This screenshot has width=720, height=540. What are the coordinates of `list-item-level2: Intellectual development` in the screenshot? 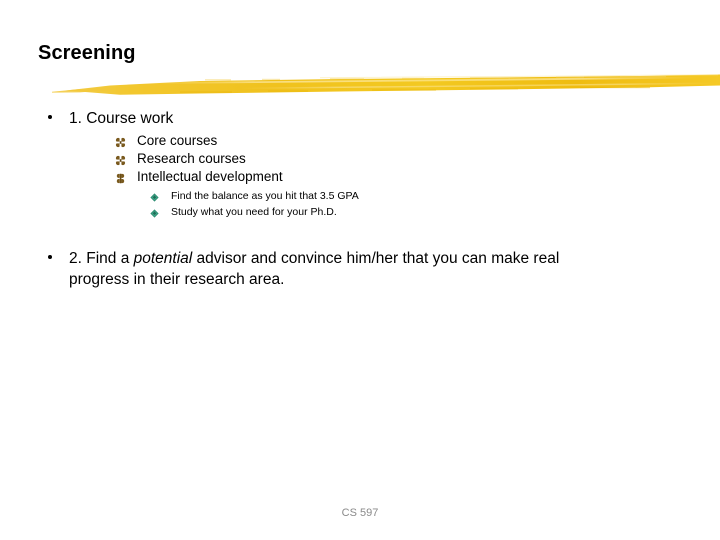 It's located at (199, 177).